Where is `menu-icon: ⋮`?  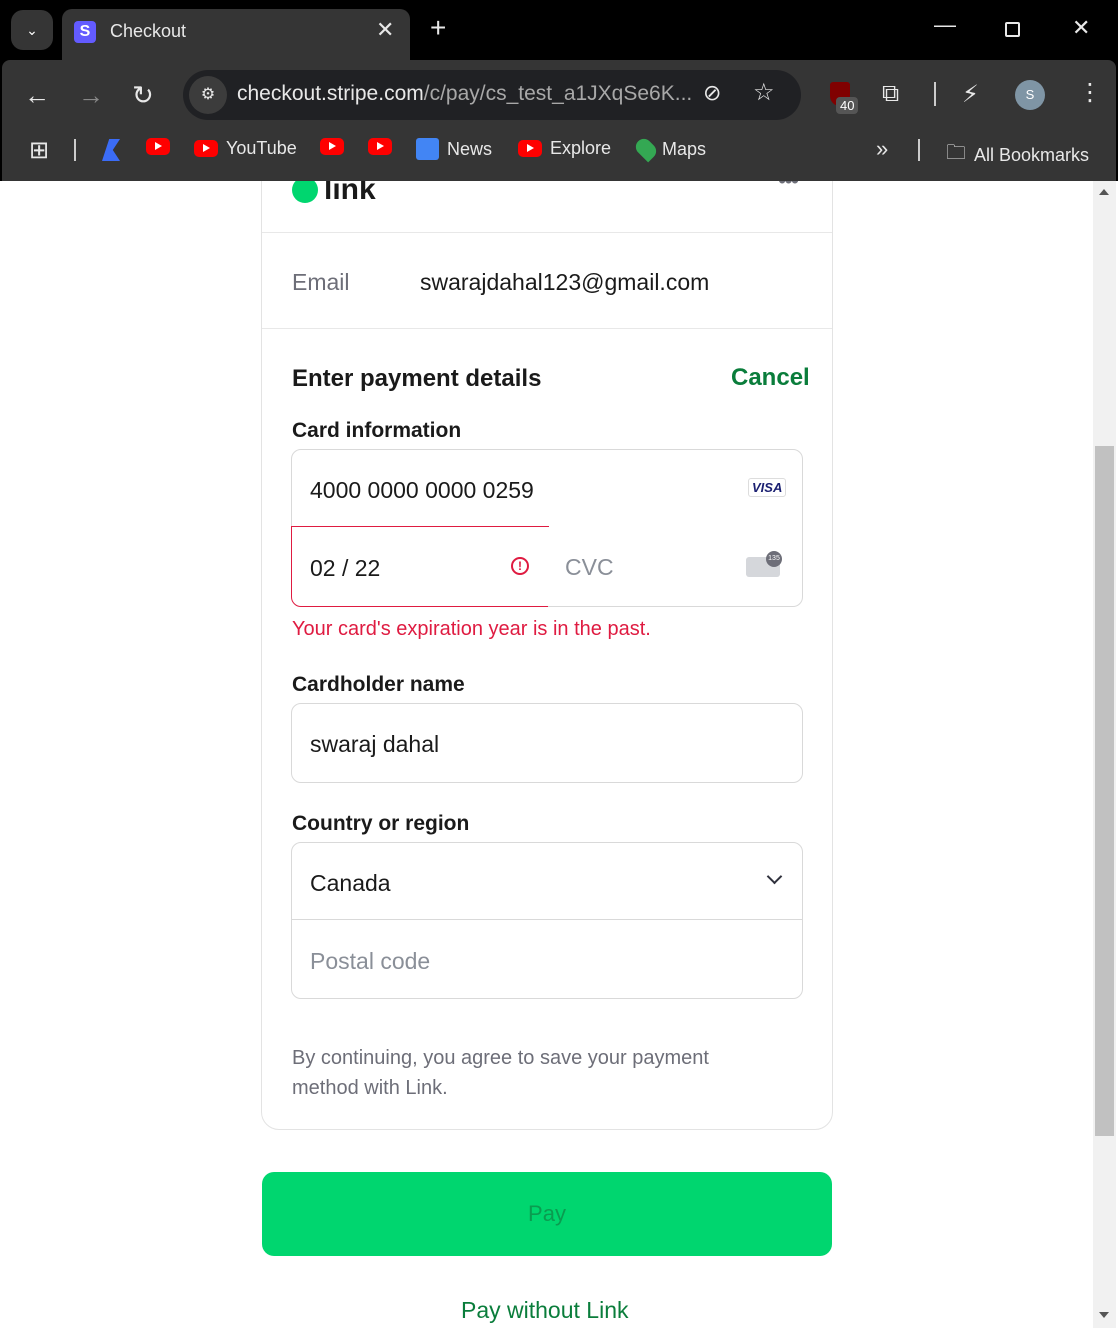 menu-icon: ⋮ is located at coordinates (1090, 92).